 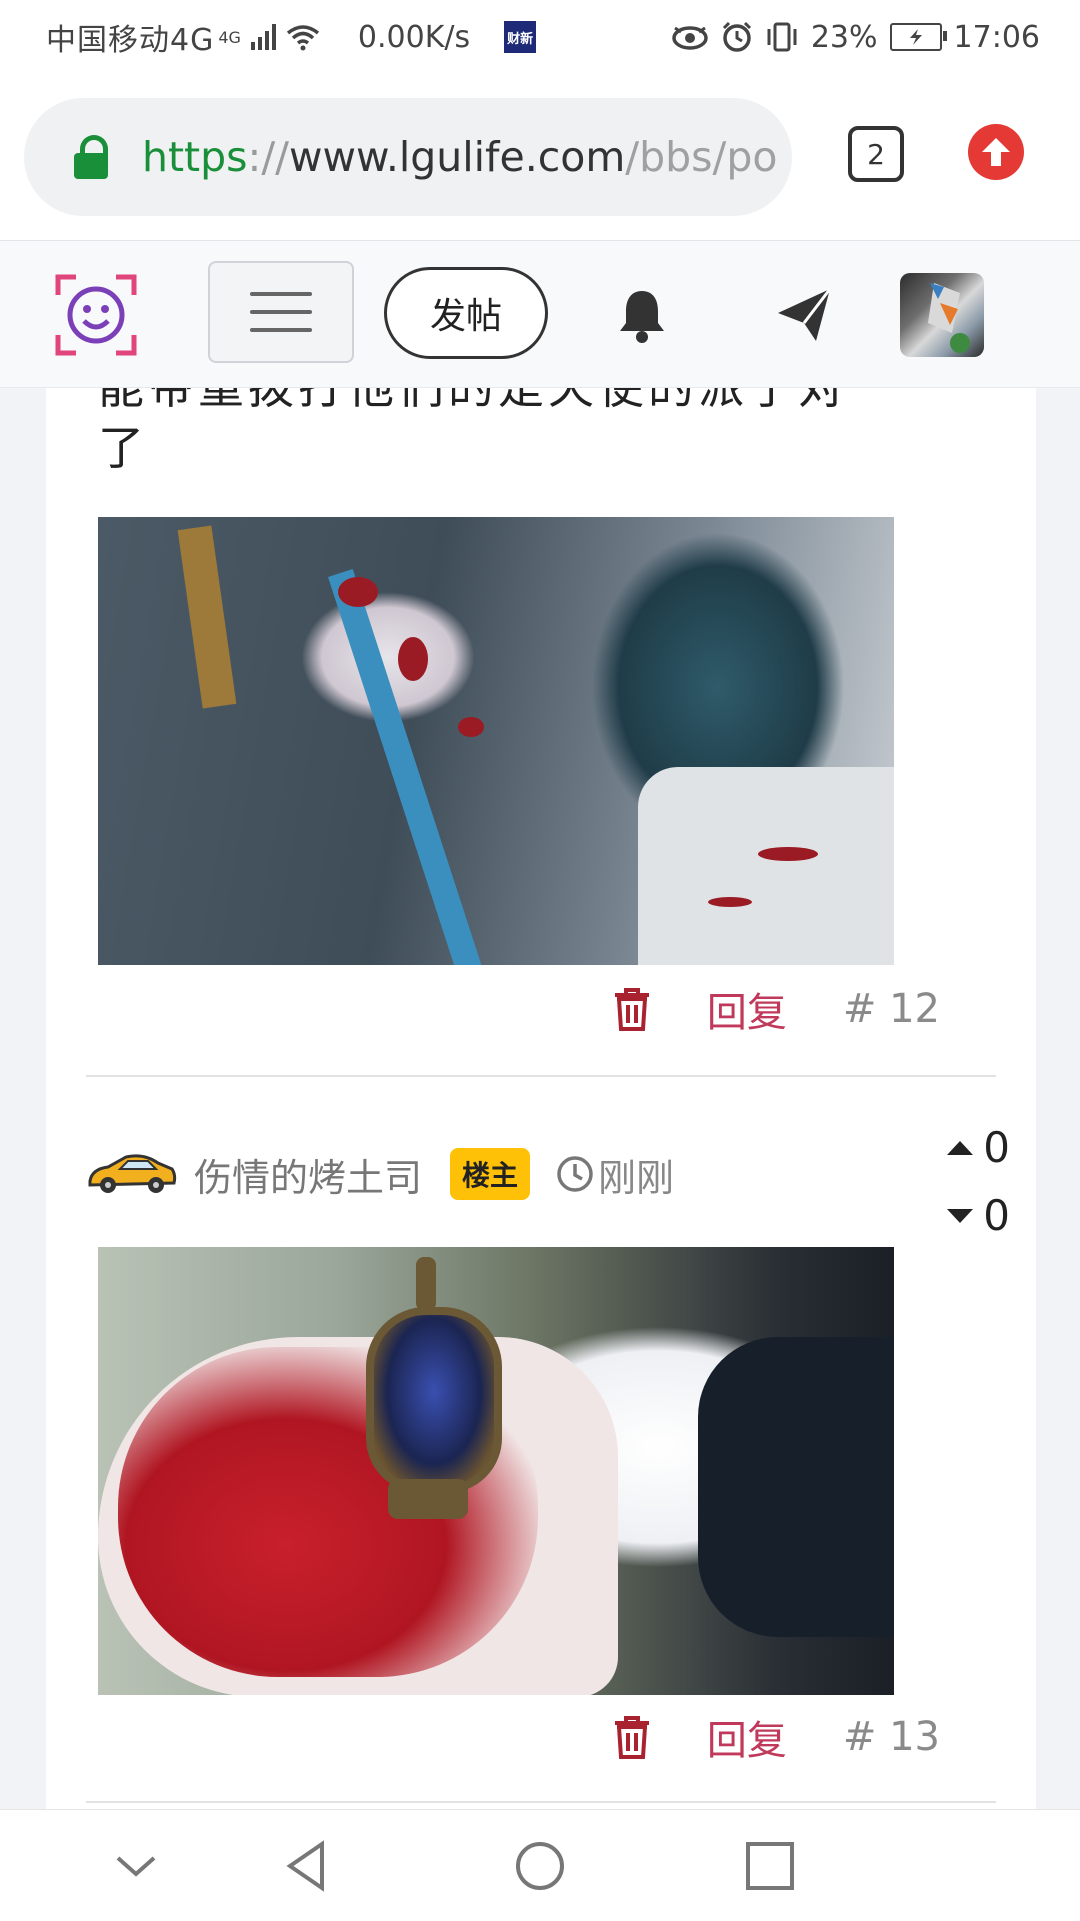 What do you see at coordinates (466, 313) in the screenshot?
I see `new-post-button: 发帖` at bounding box center [466, 313].